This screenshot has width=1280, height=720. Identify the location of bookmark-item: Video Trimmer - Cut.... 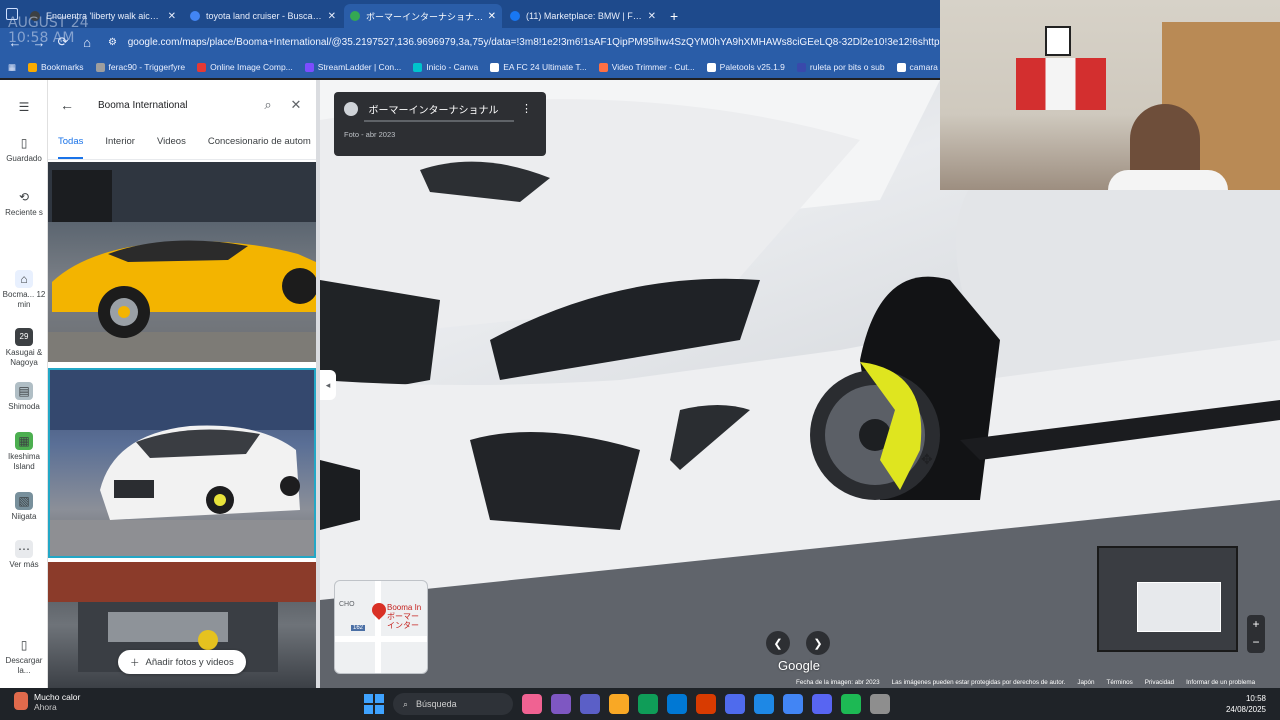
(646, 67).